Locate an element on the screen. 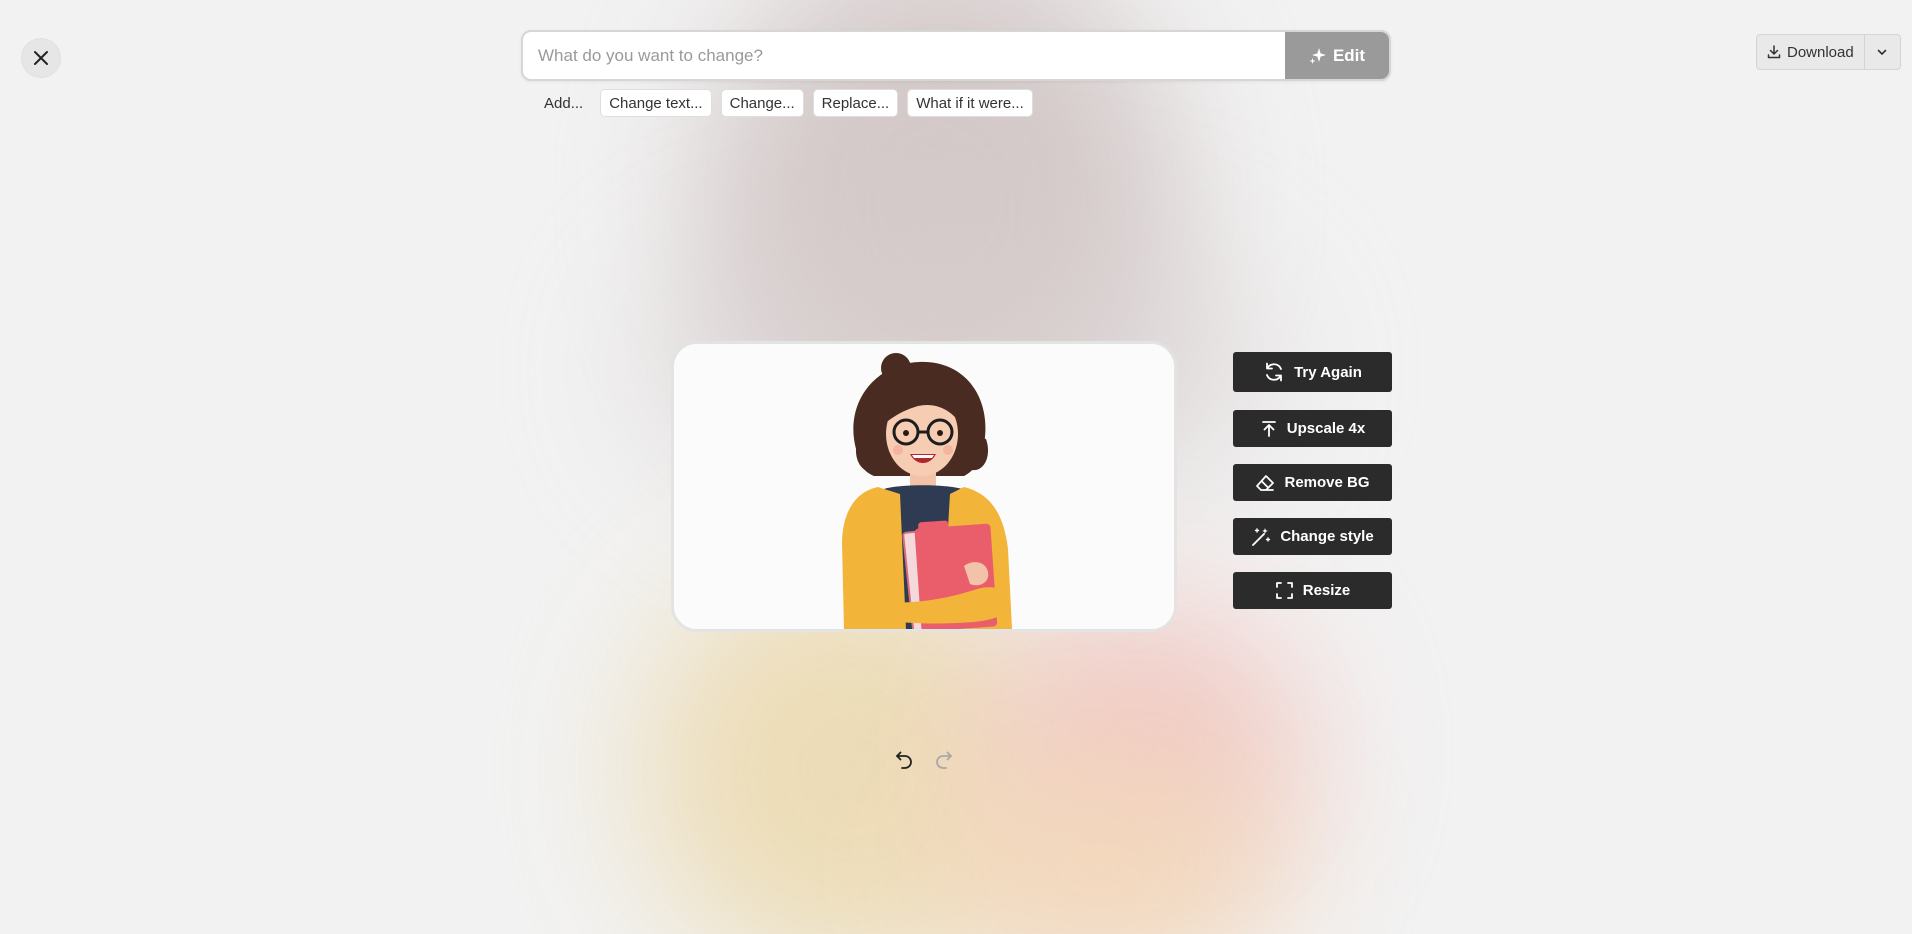 This screenshot has width=1912, height=934. try-again-label: Try Again is located at coordinates (1328, 372).